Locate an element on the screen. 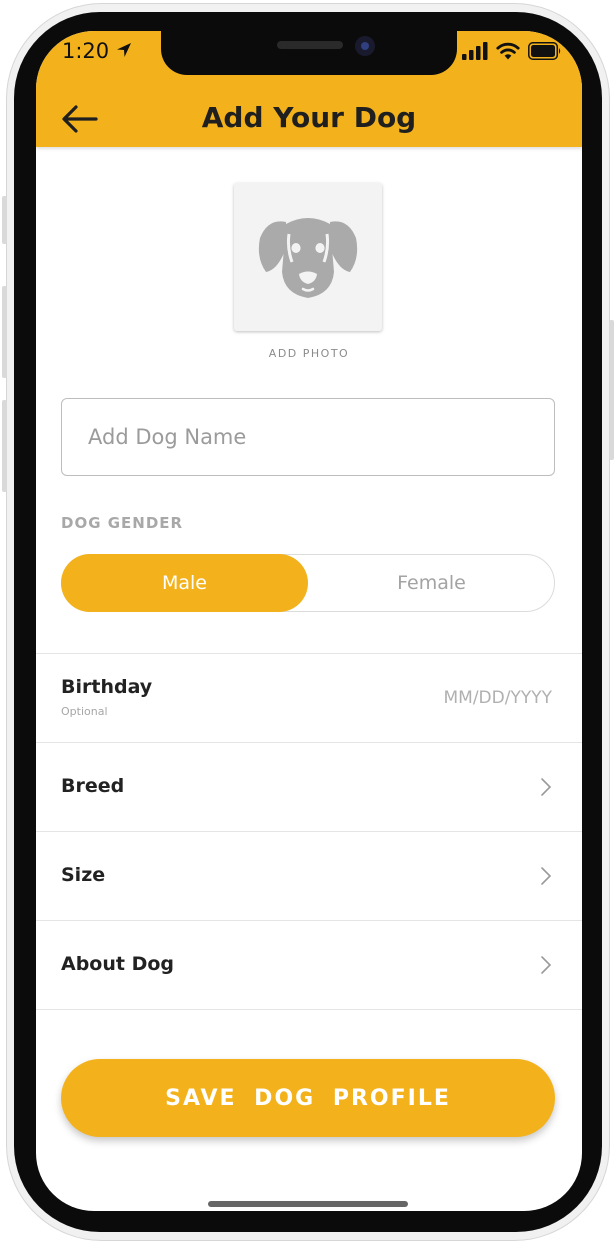 The image size is (616, 1244). home-indicator is located at coordinates (308, 1204).